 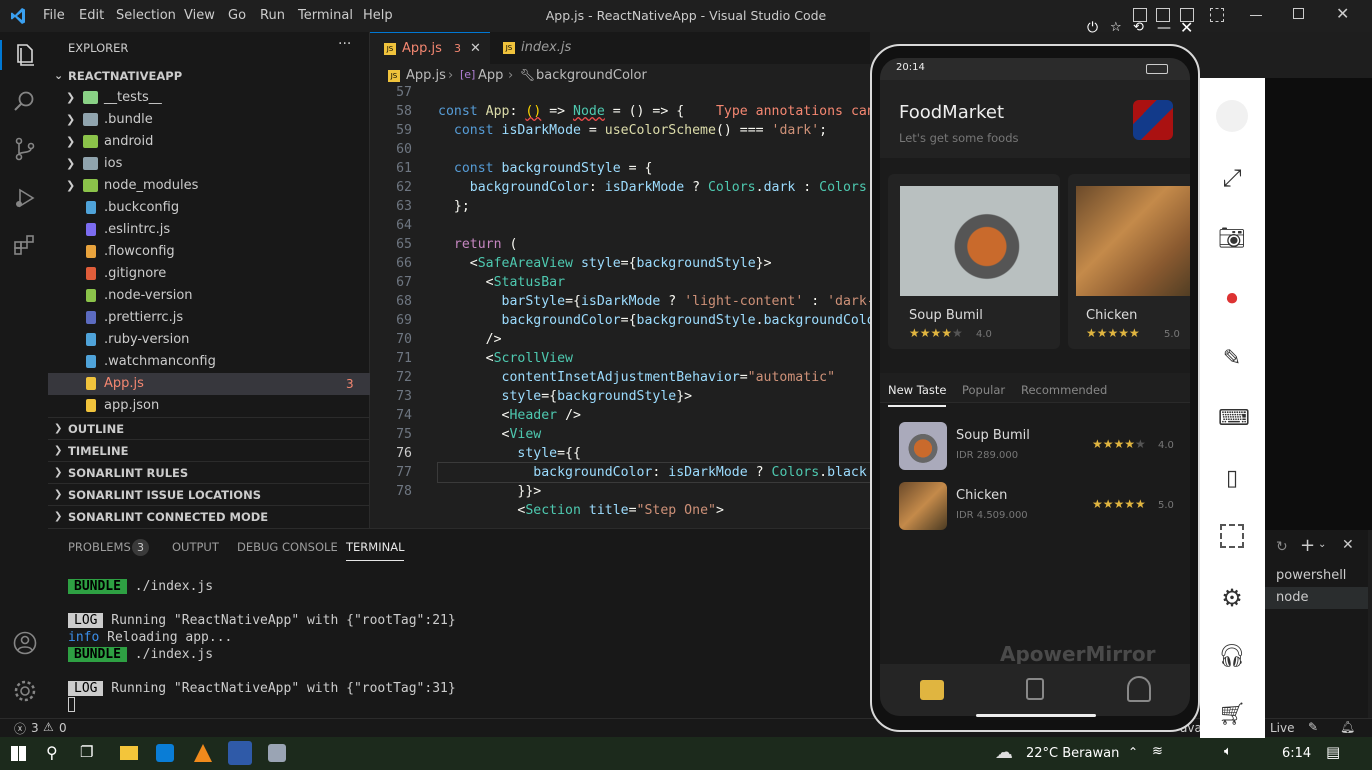 What do you see at coordinates (209, 142) in the screenshot?
I see `explorer-item: ❯ android` at bounding box center [209, 142].